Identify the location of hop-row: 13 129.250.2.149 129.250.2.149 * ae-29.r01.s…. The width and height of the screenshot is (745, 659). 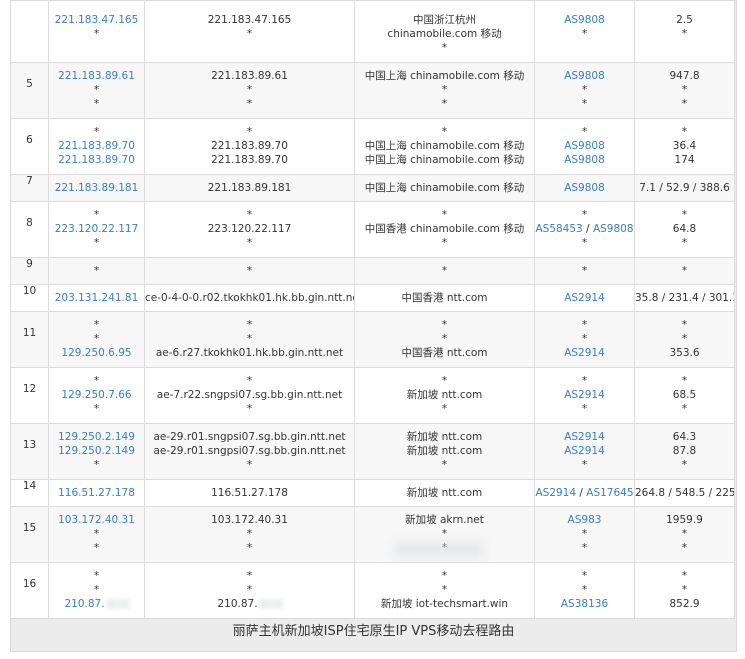
(372, 451).